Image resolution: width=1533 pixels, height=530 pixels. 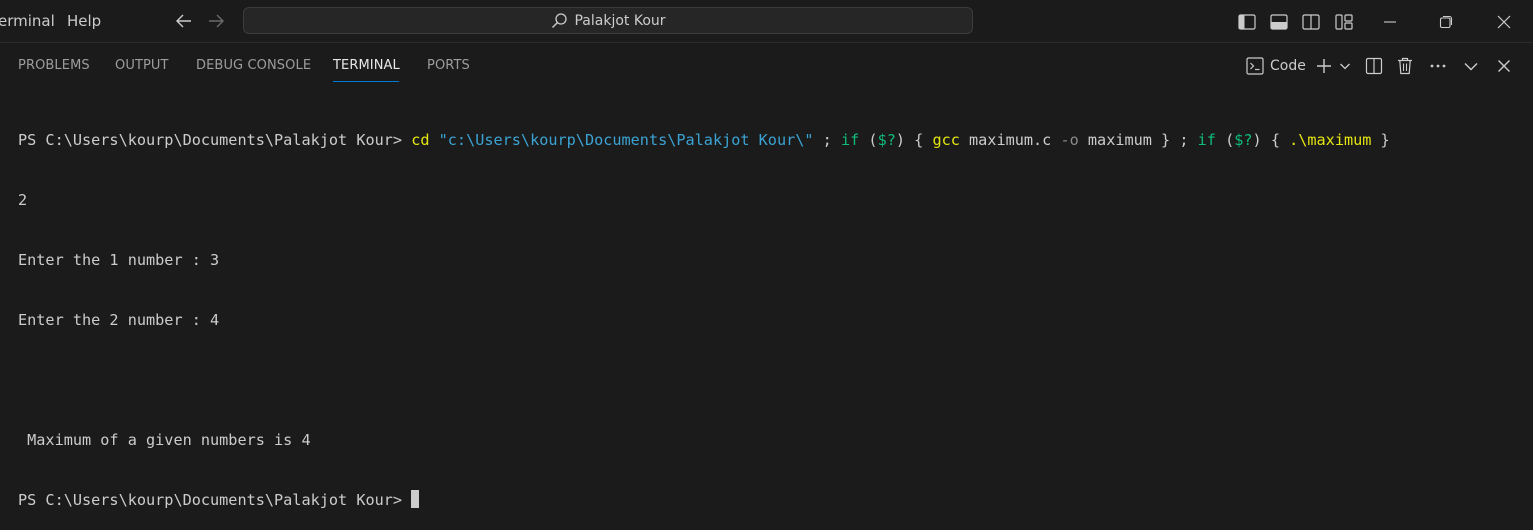 I want to click on split-terminal-icon, so click(x=1374, y=66).